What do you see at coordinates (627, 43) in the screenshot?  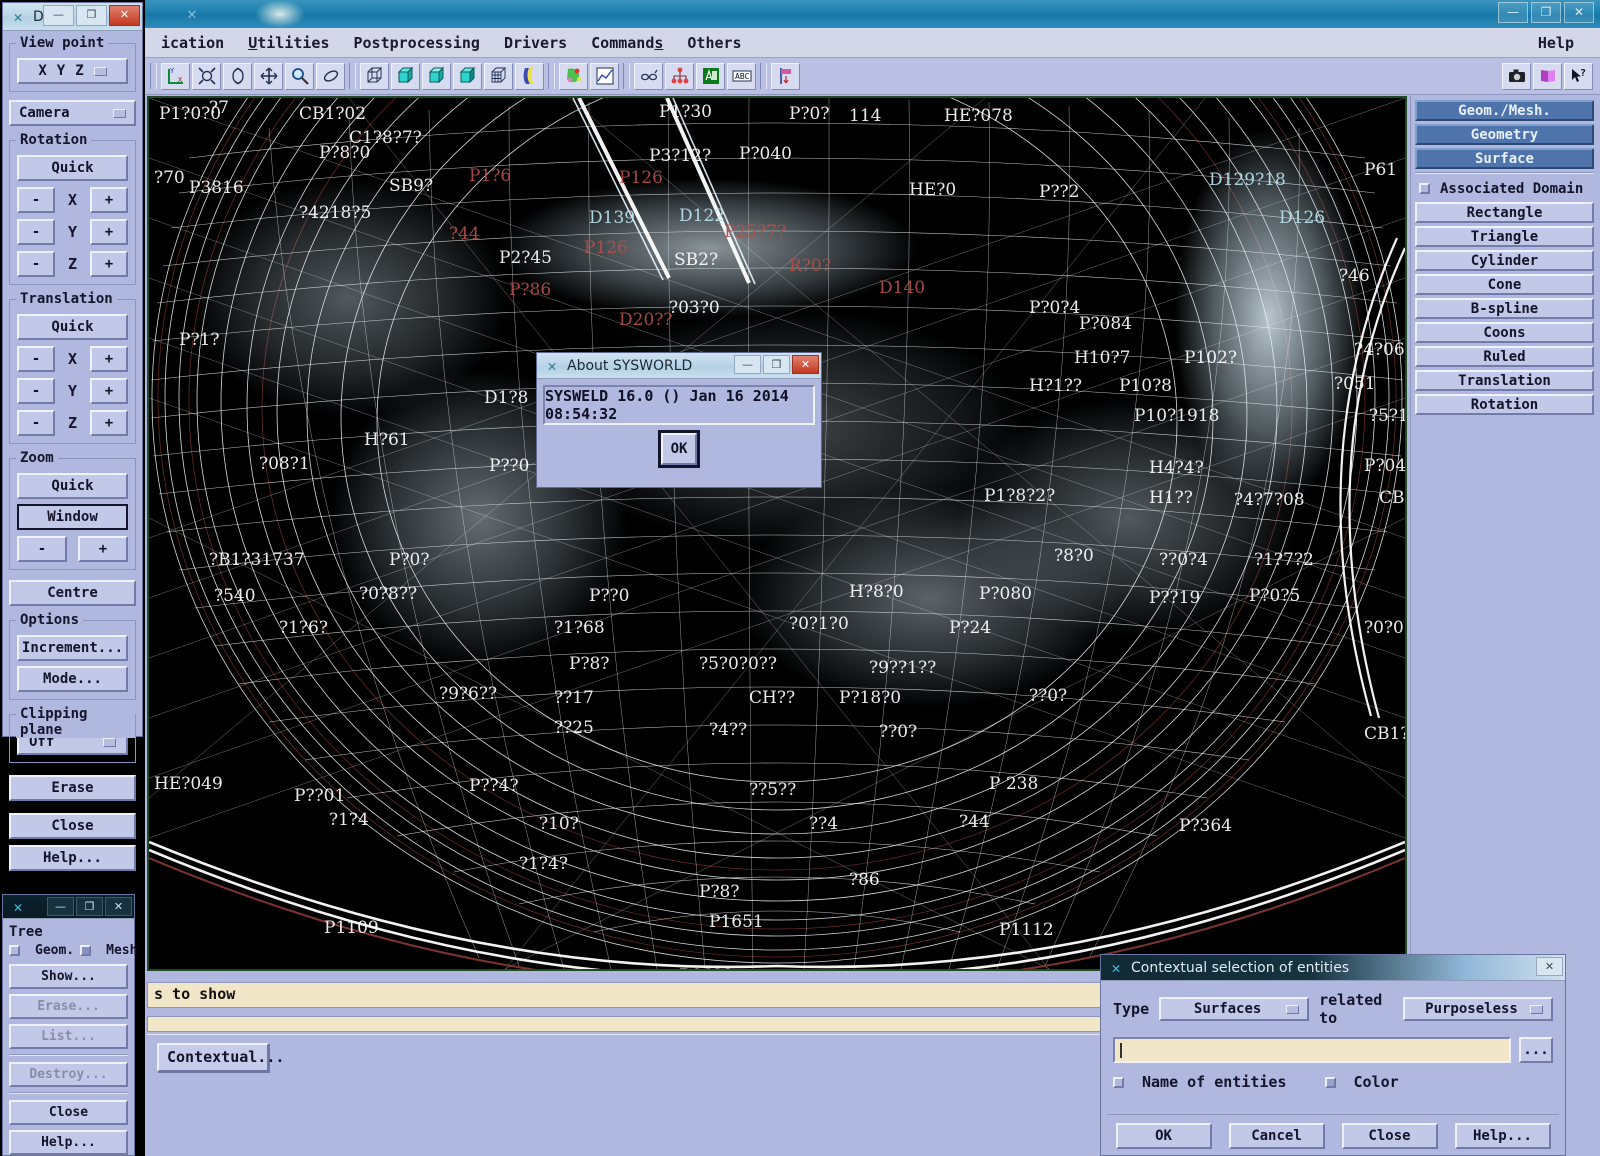 I see `menu-commands: Commands` at bounding box center [627, 43].